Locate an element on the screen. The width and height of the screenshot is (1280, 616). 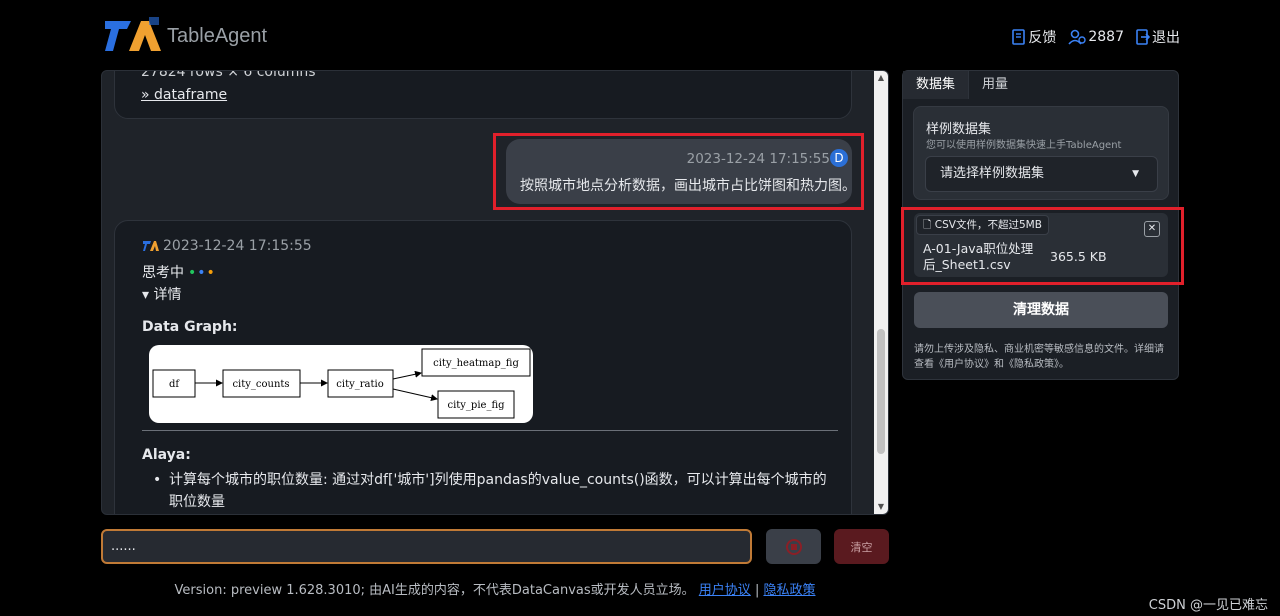
document-icon is located at coordinates (1019, 37).